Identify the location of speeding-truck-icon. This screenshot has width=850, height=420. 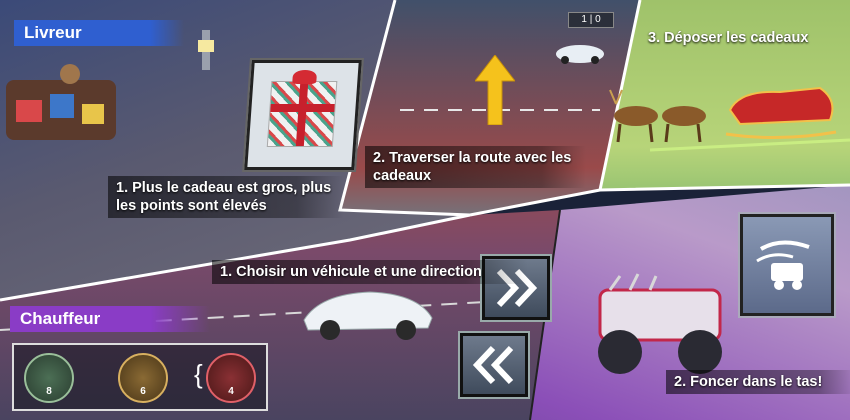
(783, 265).